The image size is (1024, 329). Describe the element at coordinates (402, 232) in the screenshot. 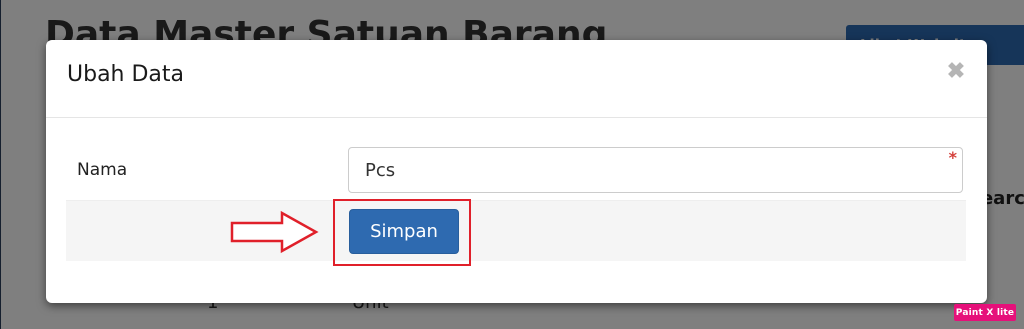

I see `highlight-annotation` at that location.